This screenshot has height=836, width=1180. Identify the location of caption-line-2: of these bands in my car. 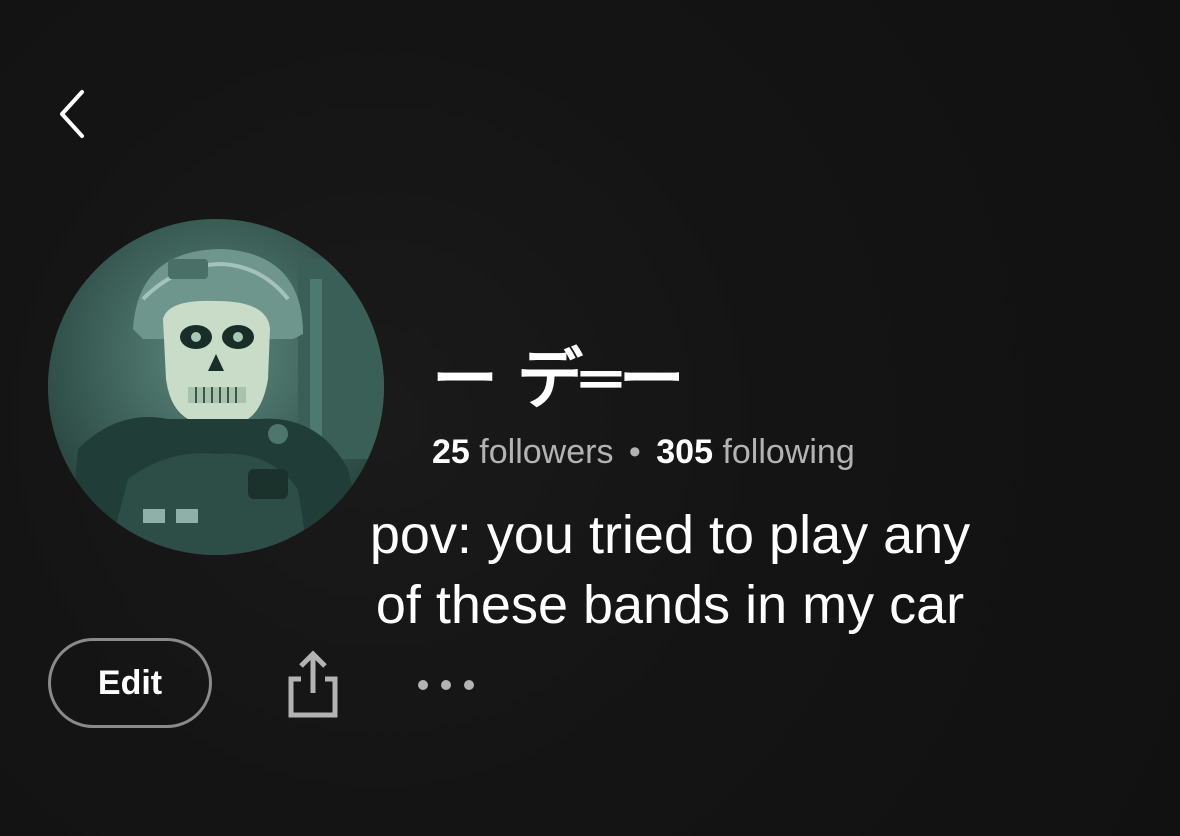
(670, 605).